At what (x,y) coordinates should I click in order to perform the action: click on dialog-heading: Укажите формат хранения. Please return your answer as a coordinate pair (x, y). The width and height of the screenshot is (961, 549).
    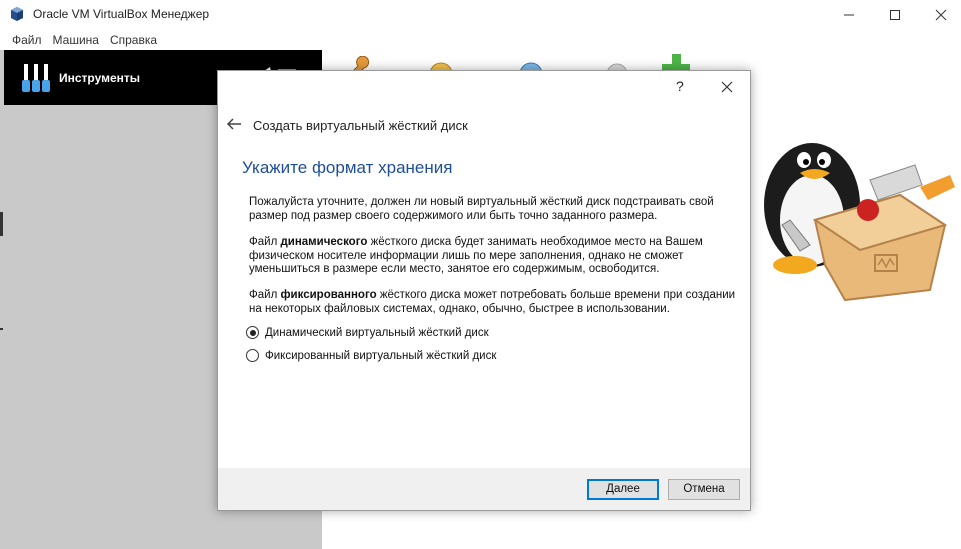
    Looking at the image, I should click on (347, 167).